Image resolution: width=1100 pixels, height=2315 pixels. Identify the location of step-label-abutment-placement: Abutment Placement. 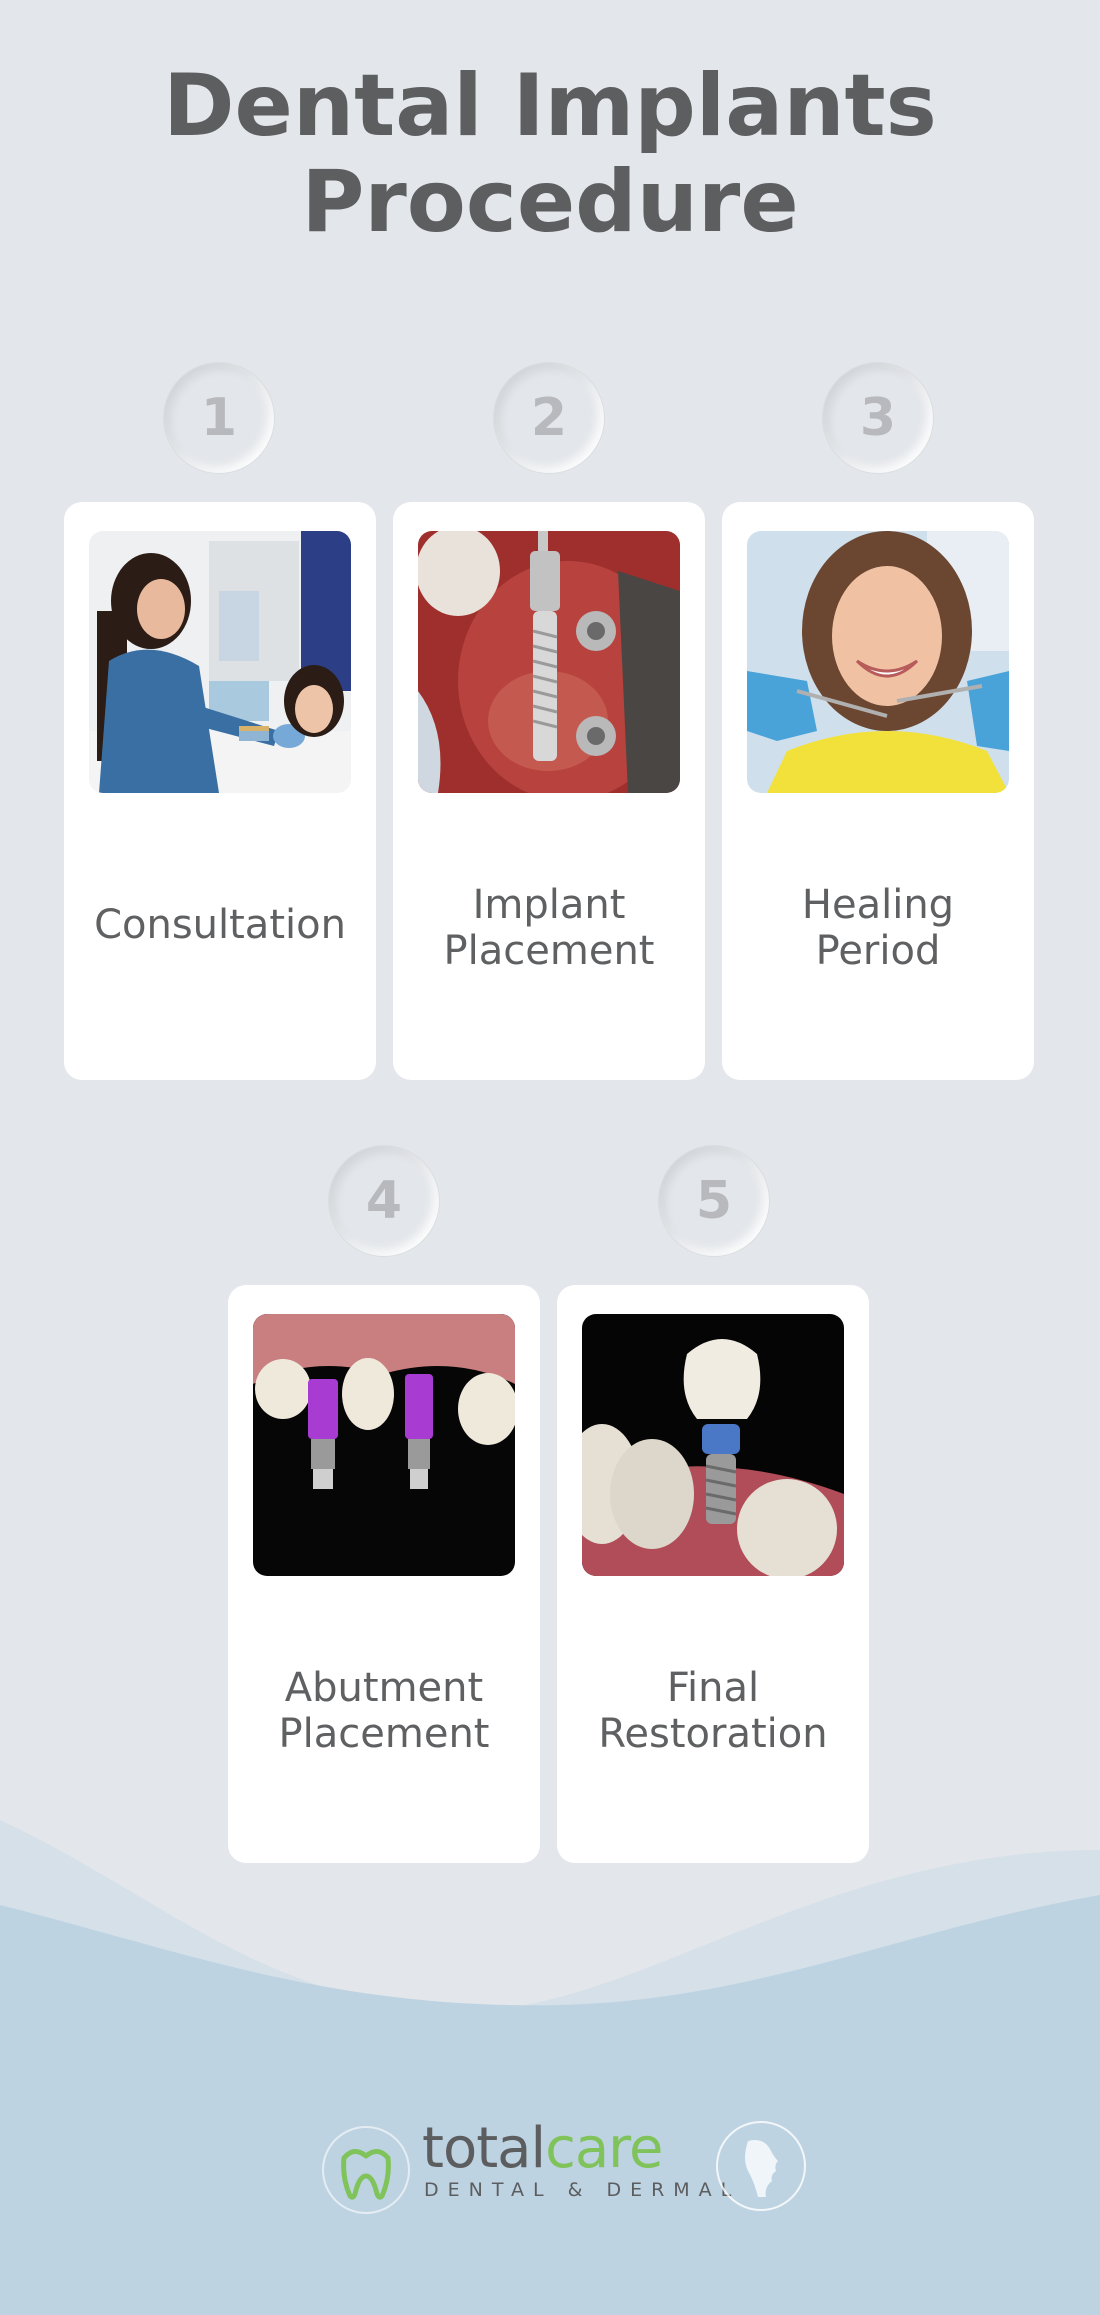
(384, 1711).